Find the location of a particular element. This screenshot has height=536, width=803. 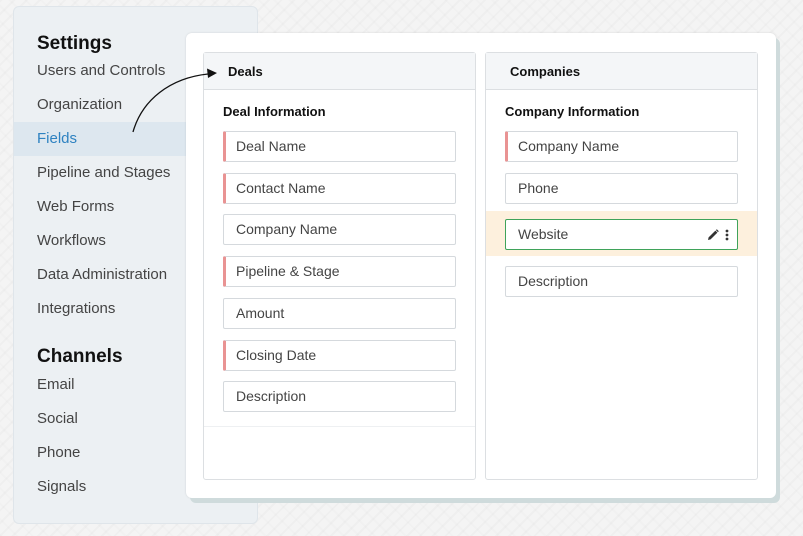

deal-field-deal-name: Deal Name is located at coordinates (339, 146).